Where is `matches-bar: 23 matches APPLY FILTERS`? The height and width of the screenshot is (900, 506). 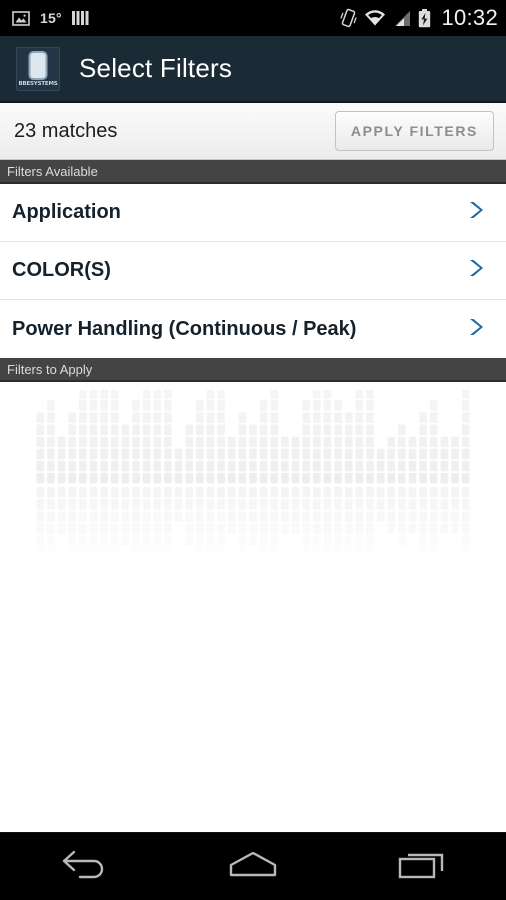 matches-bar: 23 matches APPLY FILTERS is located at coordinates (253, 131).